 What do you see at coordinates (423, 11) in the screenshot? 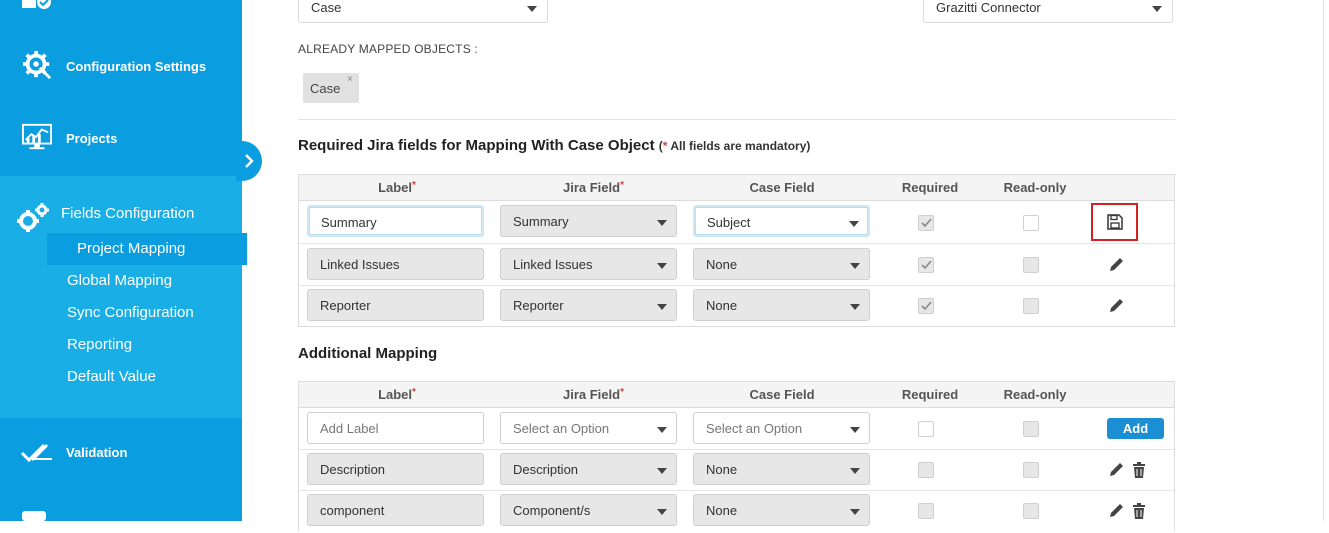
I see `object-select: Case` at bounding box center [423, 11].